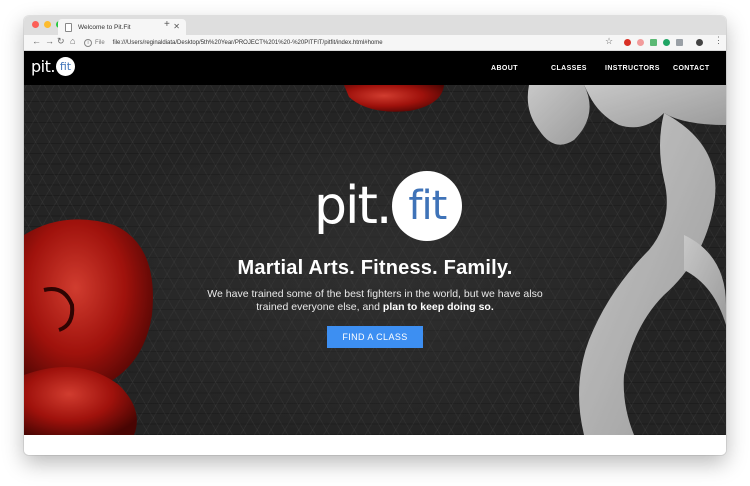  What do you see at coordinates (100, 42) in the screenshot?
I see `url-scheme-label: File` at bounding box center [100, 42].